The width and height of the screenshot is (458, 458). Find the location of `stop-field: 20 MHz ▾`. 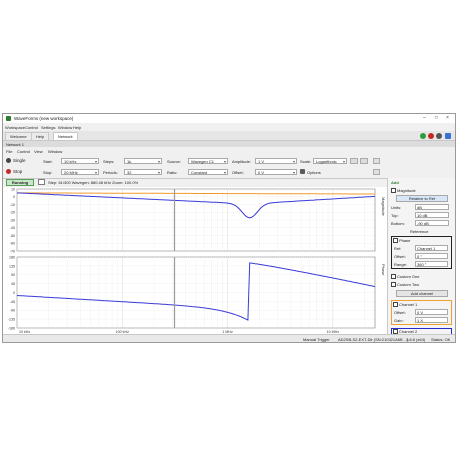

stop-field: 20 MHz ▾ is located at coordinates (80, 172).